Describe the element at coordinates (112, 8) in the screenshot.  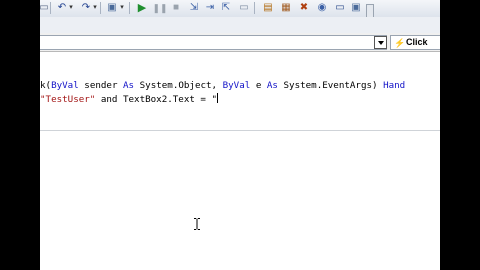
I see `debug-target-icon: ▣` at that location.